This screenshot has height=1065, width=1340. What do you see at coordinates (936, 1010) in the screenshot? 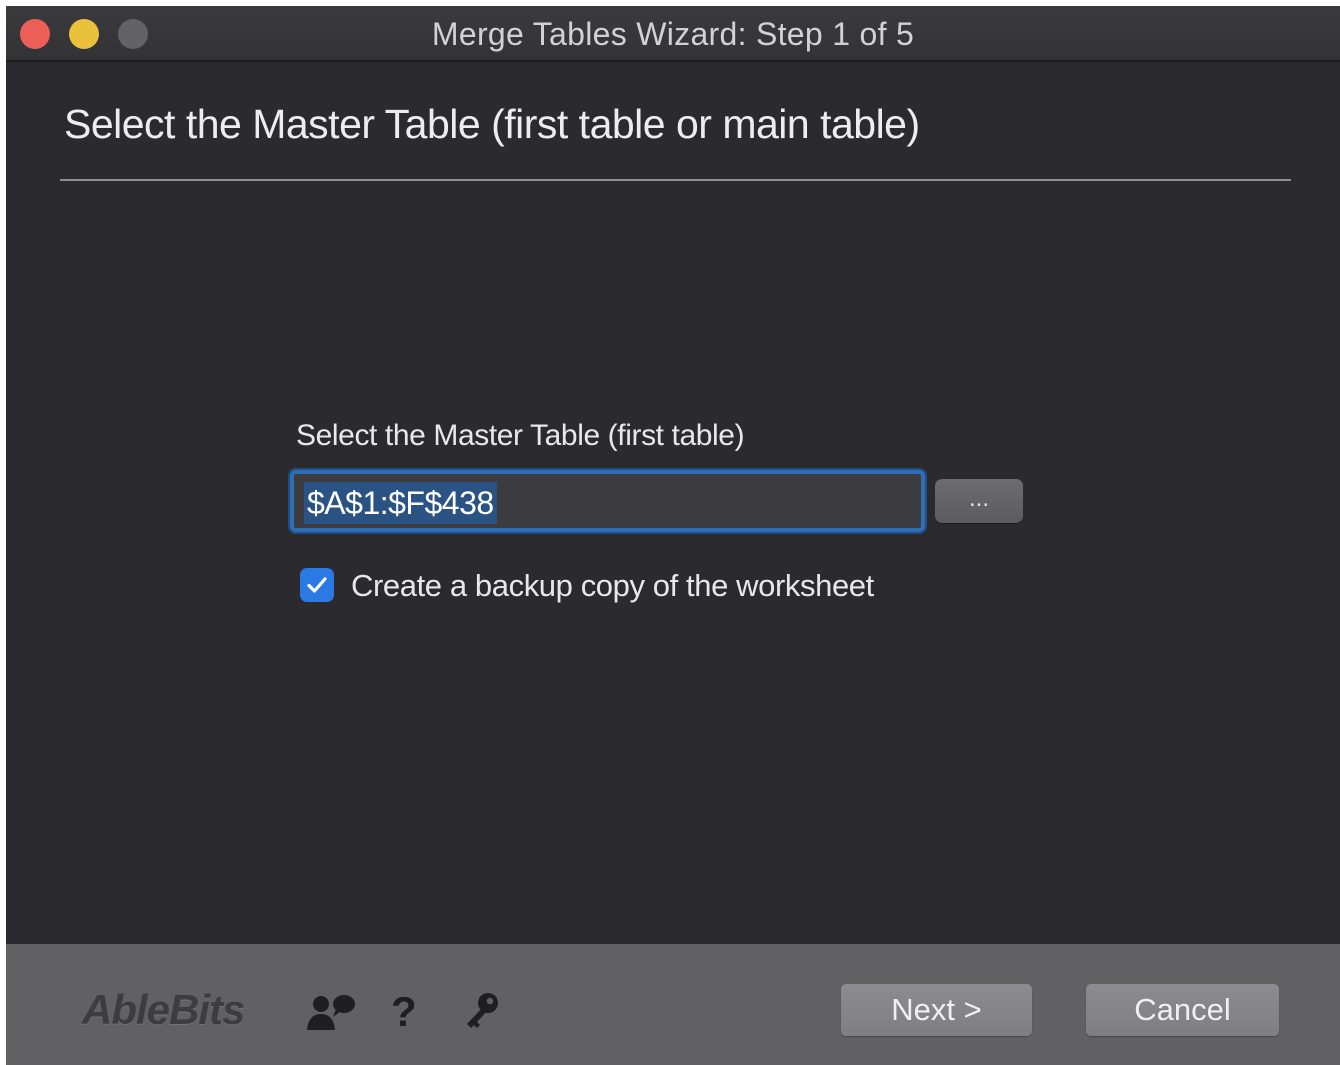
I see `next-button: Next >` at bounding box center [936, 1010].